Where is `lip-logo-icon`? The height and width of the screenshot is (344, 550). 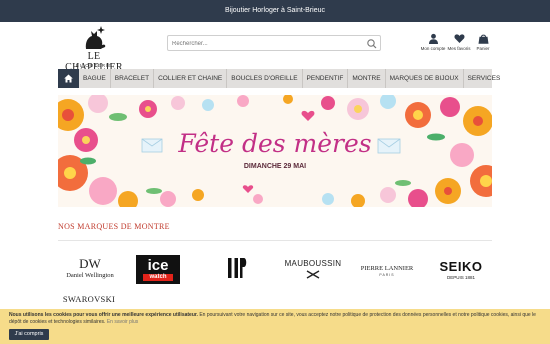 lip-logo-icon is located at coordinates (237, 268).